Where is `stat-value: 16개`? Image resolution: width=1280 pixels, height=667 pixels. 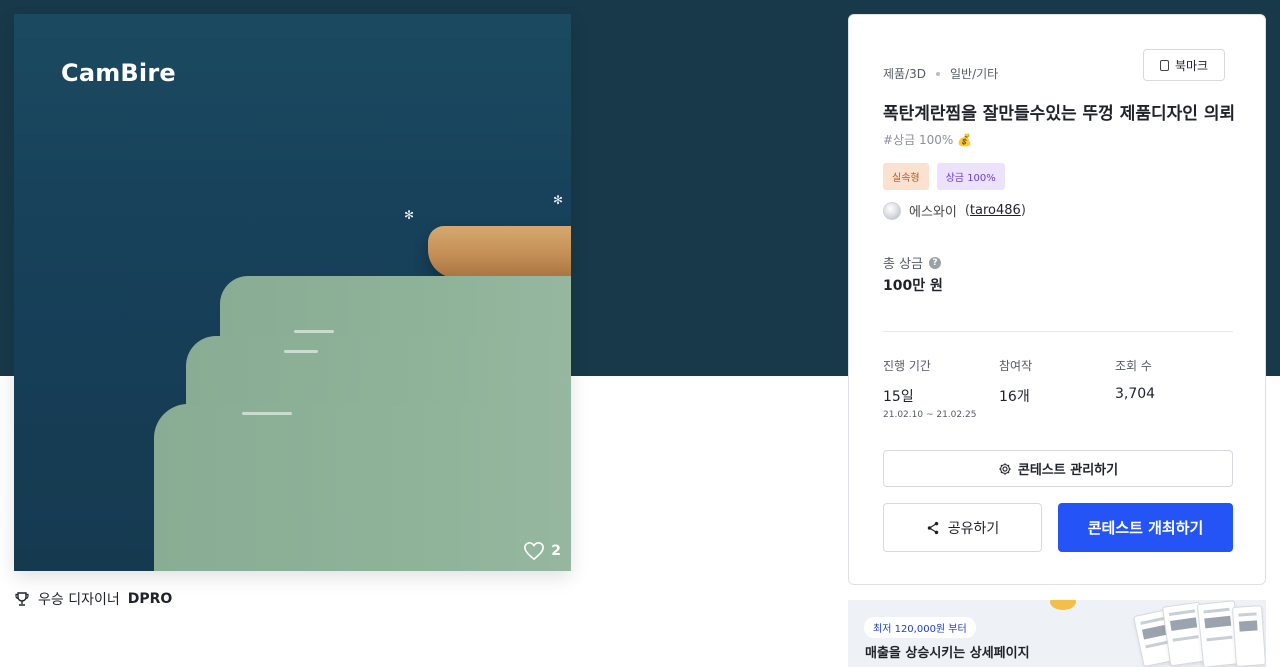 stat-value: 16개 is located at coordinates (1014, 397).